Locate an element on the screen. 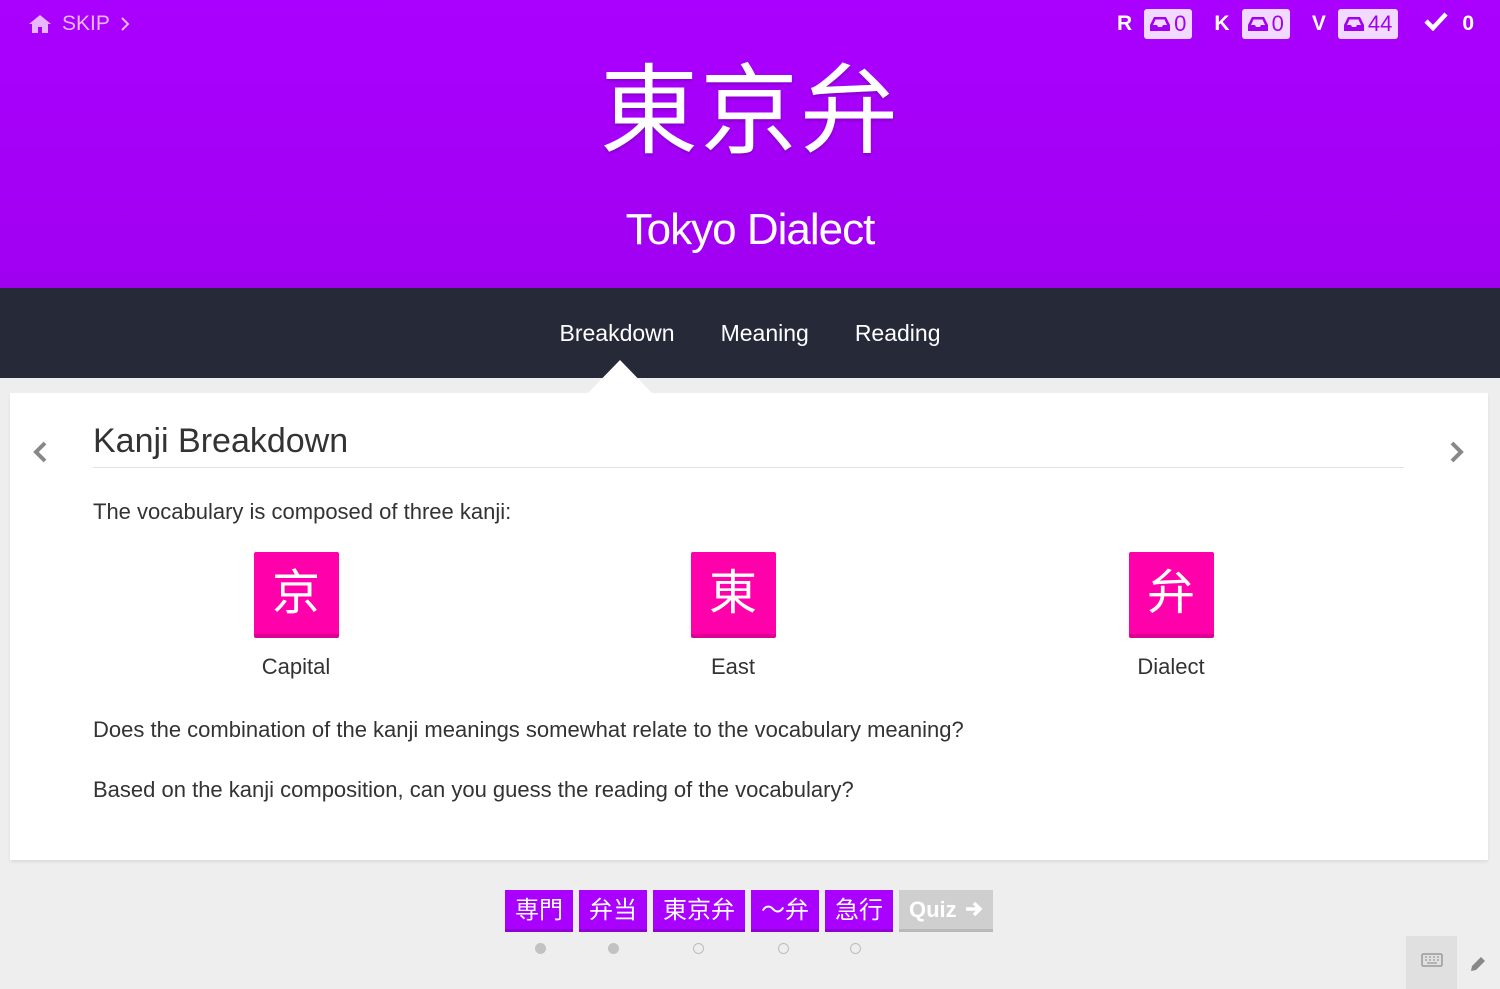 The width and height of the screenshot is (1500, 989). lesson-item-button: 急行 is located at coordinates (859, 911).